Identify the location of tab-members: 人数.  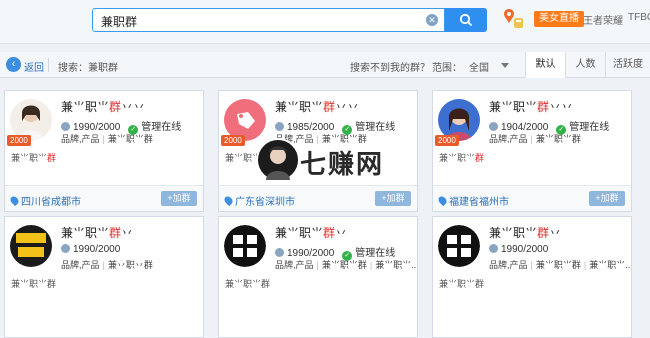
(585, 65).